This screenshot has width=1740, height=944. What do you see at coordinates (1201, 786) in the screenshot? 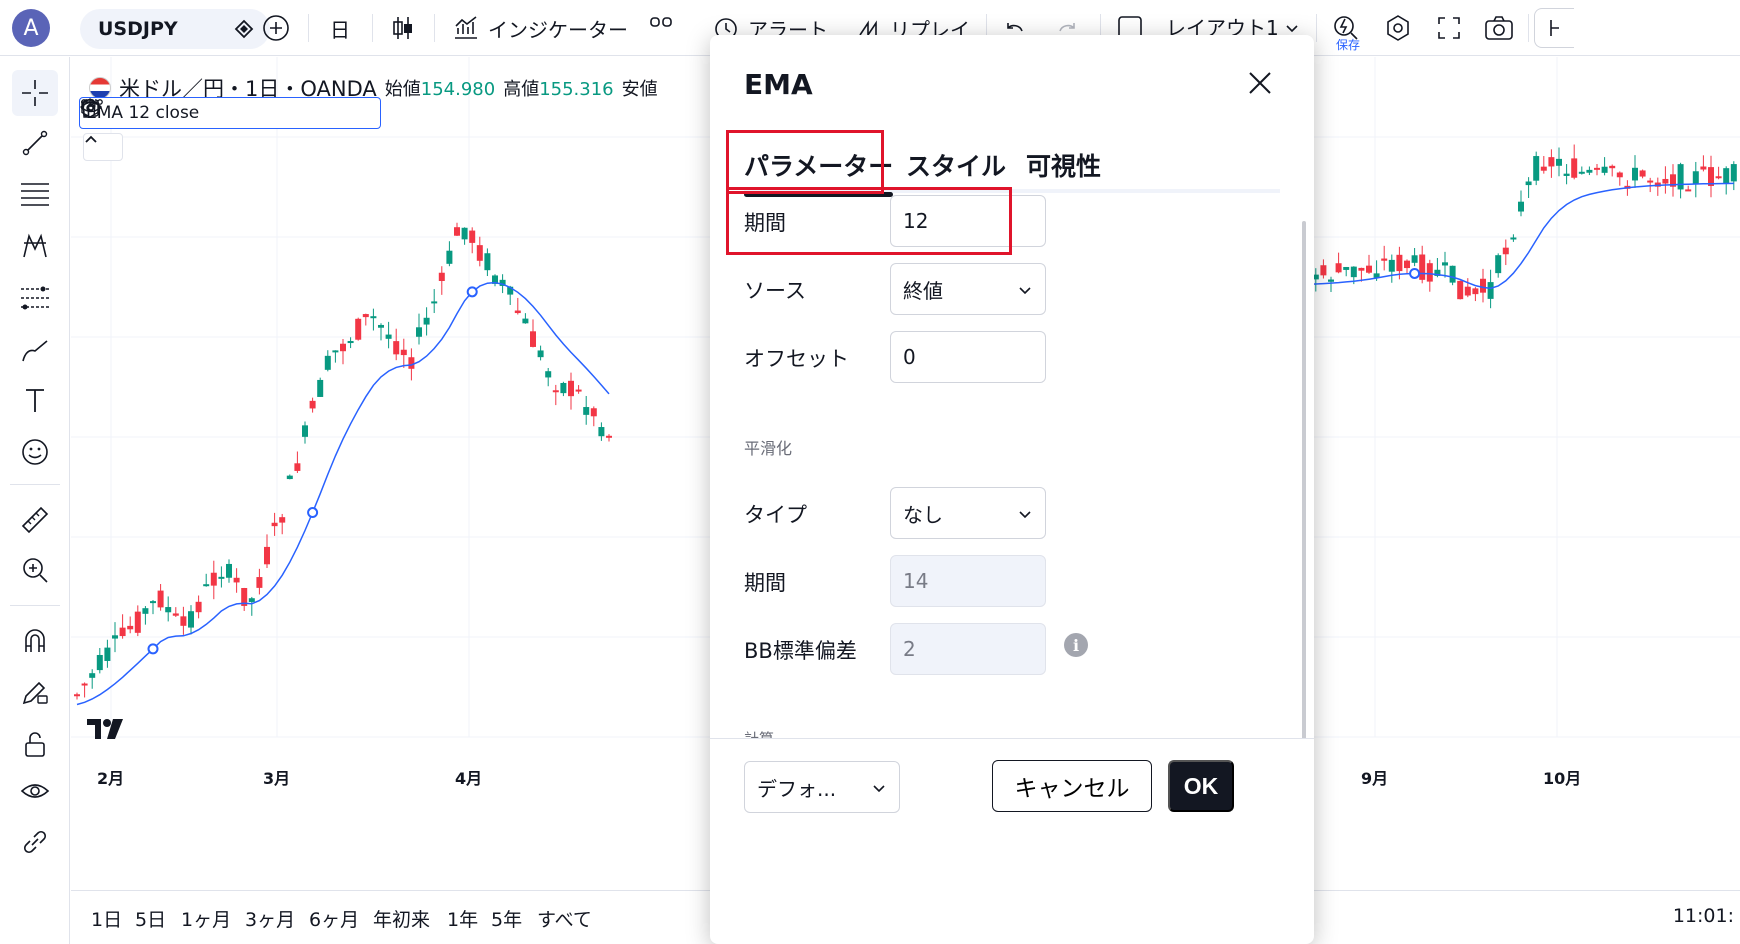
I see `ok-button: OK` at bounding box center [1201, 786].